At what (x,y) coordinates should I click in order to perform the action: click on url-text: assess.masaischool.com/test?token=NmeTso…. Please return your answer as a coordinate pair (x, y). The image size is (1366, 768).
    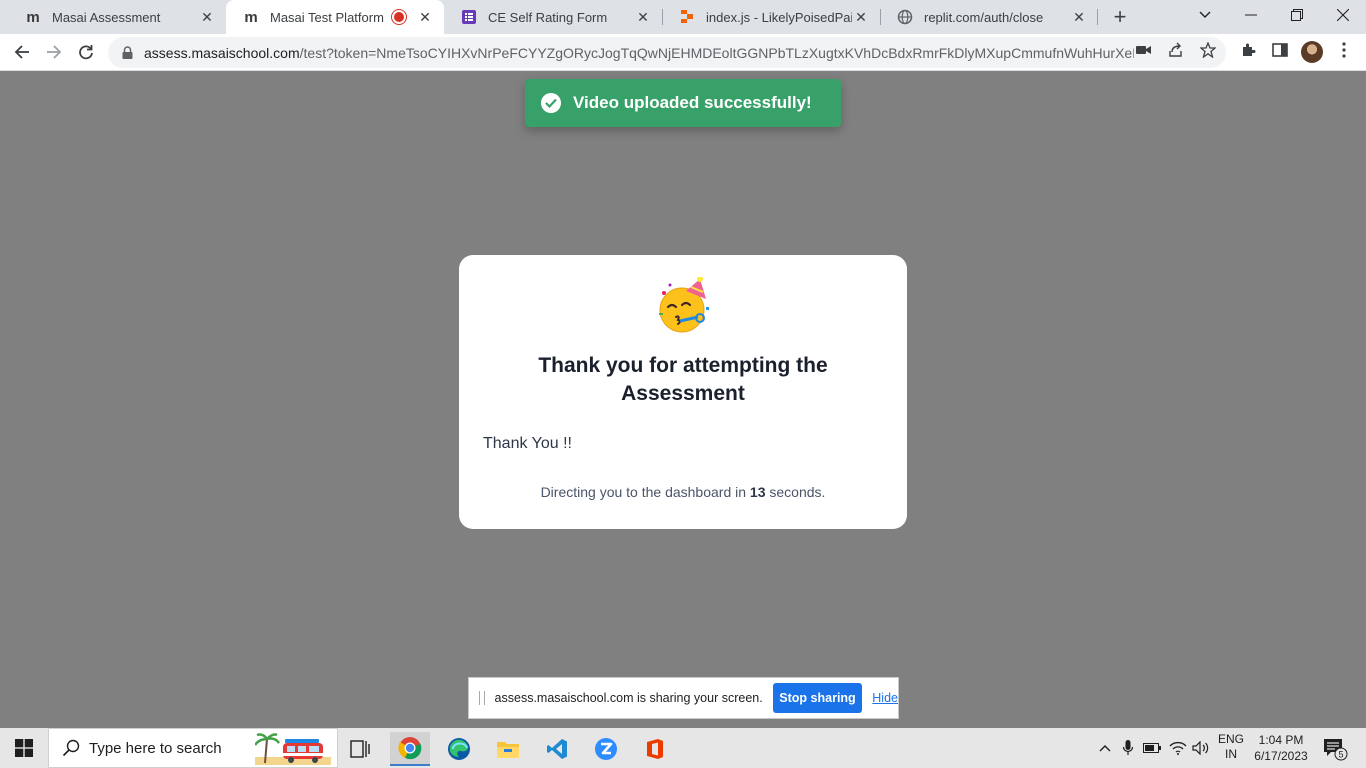
    Looking at the image, I should click on (639, 52).